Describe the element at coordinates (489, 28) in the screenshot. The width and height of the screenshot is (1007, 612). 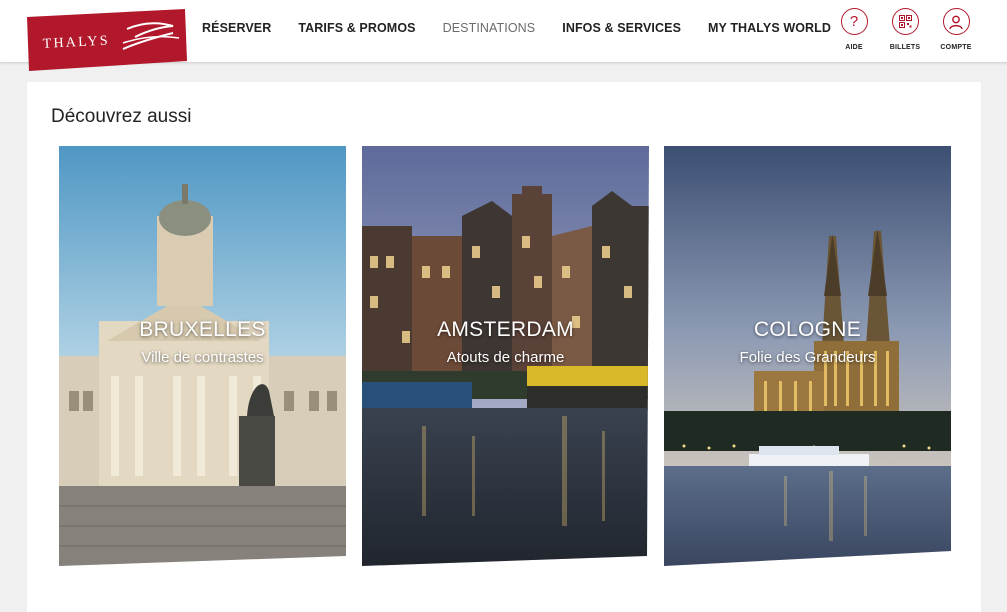
I see `nav-destinations: DESTINATIONS` at that location.